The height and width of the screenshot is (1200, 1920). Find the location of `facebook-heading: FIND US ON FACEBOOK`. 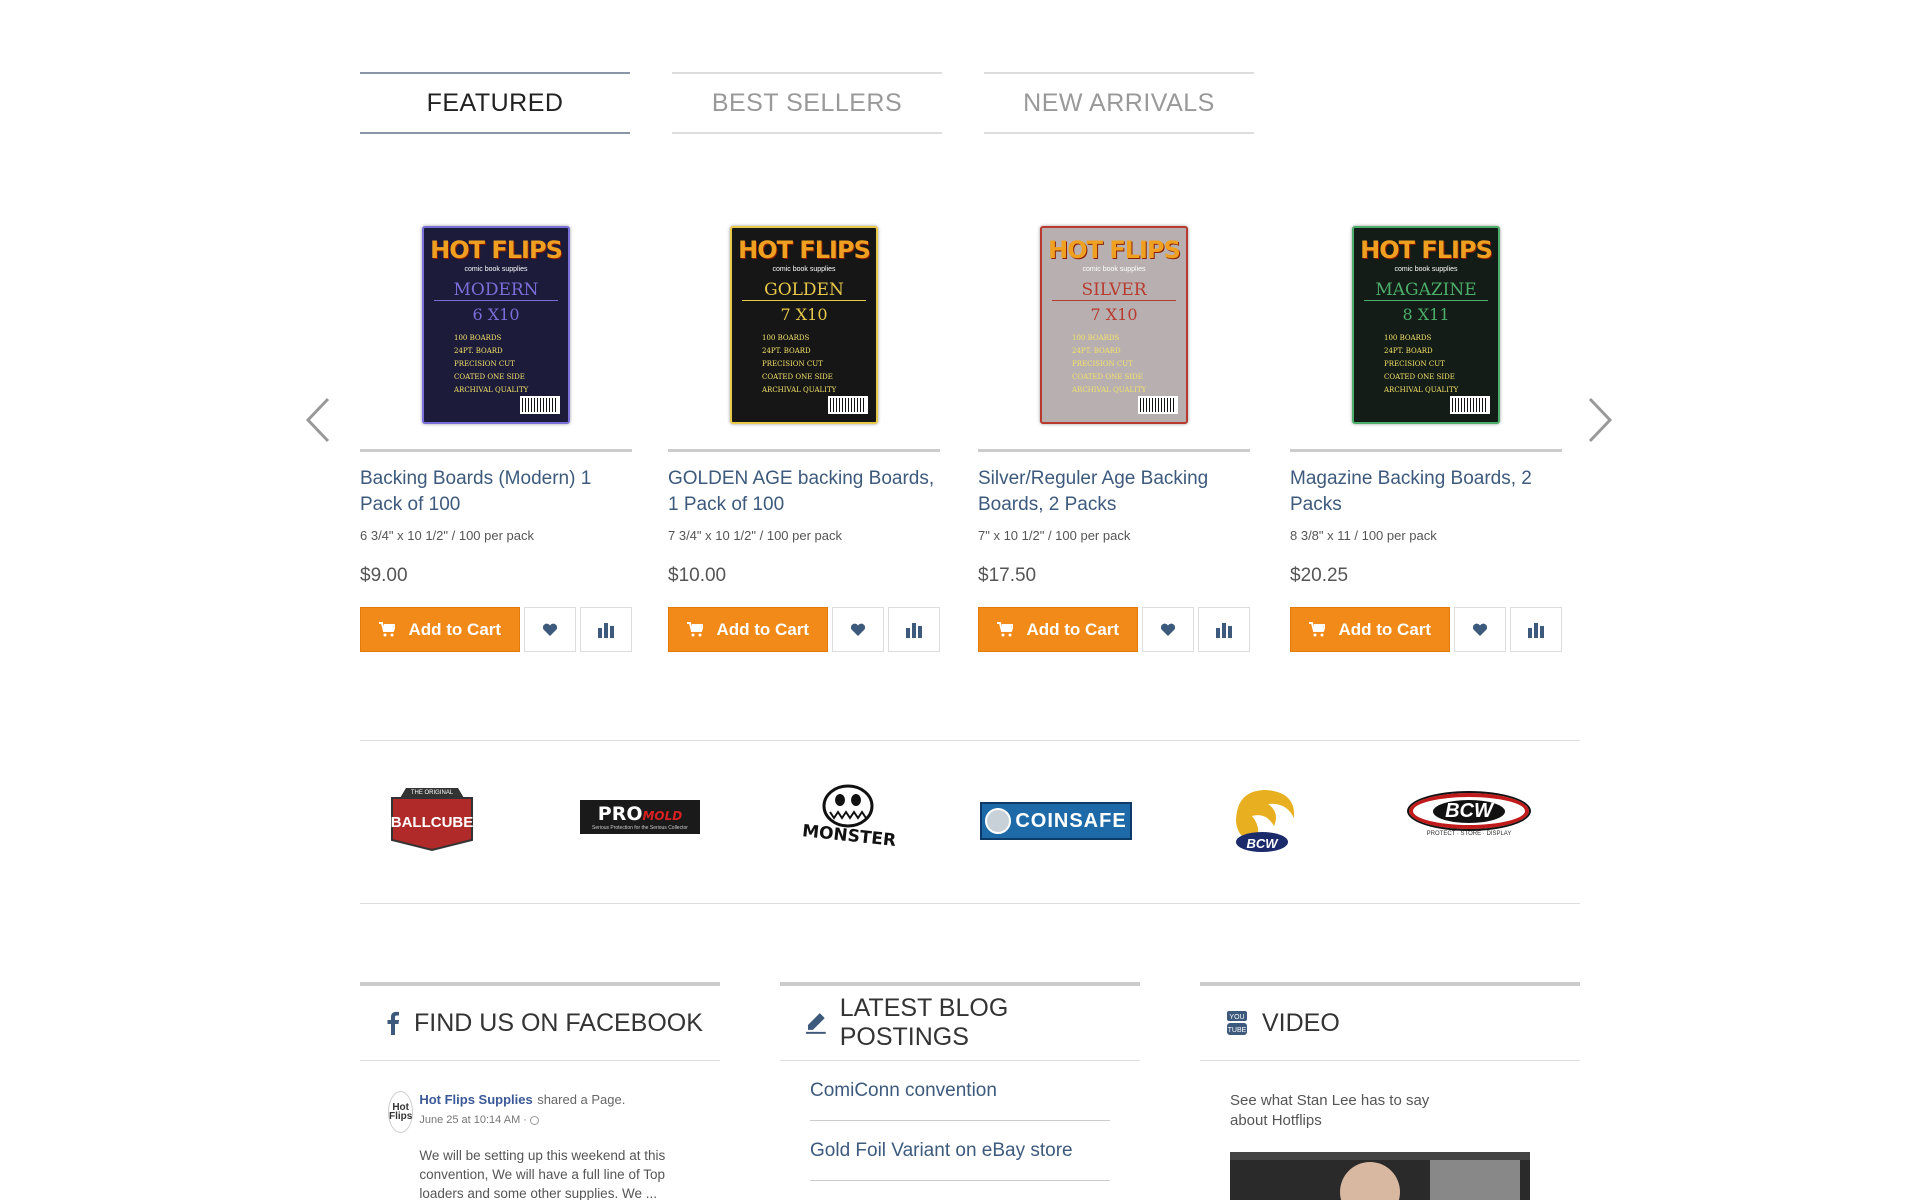

facebook-heading: FIND US ON FACEBOOK is located at coordinates (540, 1023).